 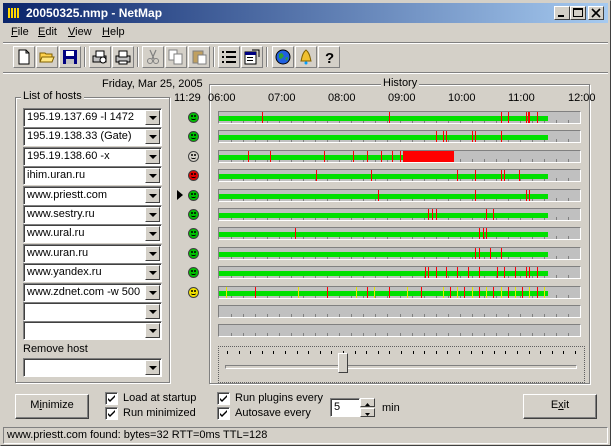 What do you see at coordinates (596, 13) in the screenshot?
I see `close-window-button` at bounding box center [596, 13].